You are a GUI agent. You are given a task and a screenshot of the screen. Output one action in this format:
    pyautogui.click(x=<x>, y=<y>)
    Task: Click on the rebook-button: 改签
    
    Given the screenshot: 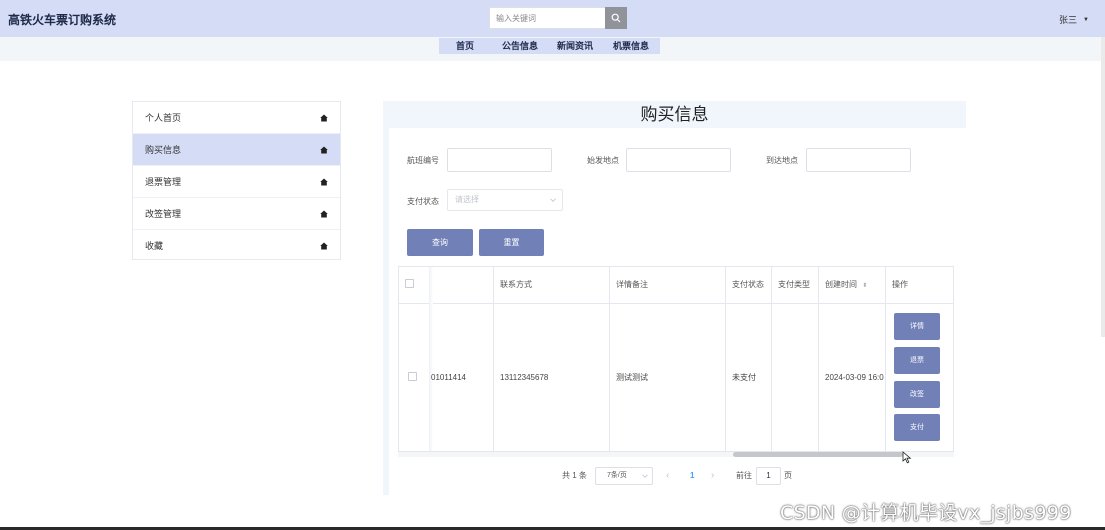 What is the action you would take?
    pyautogui.click(x=917, y=394)
    